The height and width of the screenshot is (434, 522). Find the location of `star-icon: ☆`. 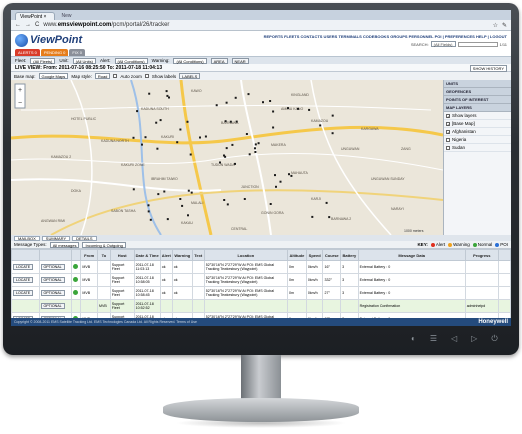

star-icon: ☆ is located at coordinates (495, 25).